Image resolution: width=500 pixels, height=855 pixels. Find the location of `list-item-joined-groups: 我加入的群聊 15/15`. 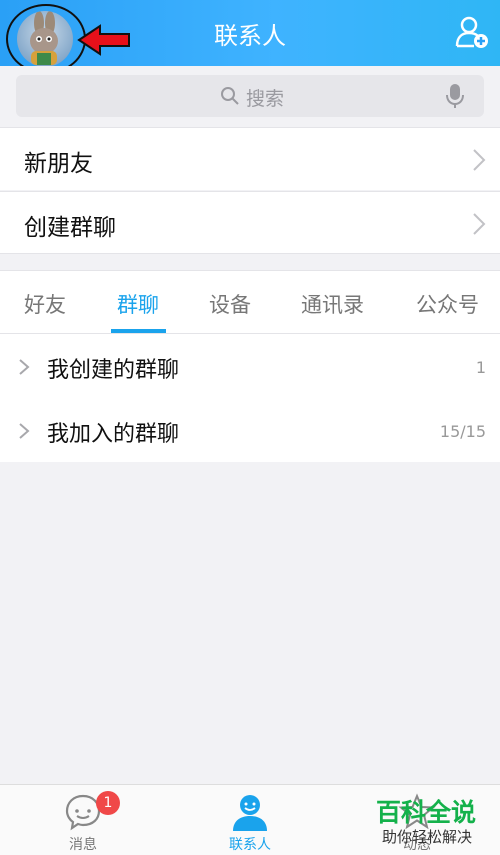

list-item-joined-groups: 我加入的群聊 15/15 is located at coordinates (250, 430).